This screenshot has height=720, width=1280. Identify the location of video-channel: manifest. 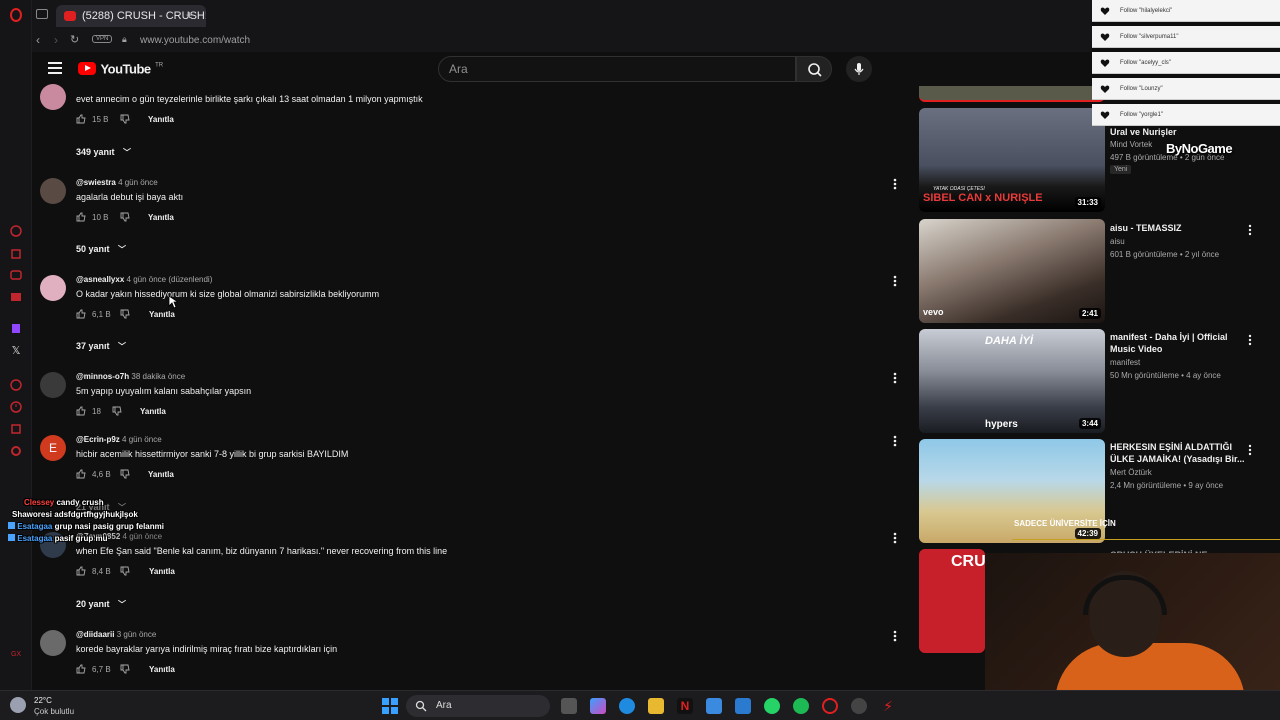
(1125, 362).